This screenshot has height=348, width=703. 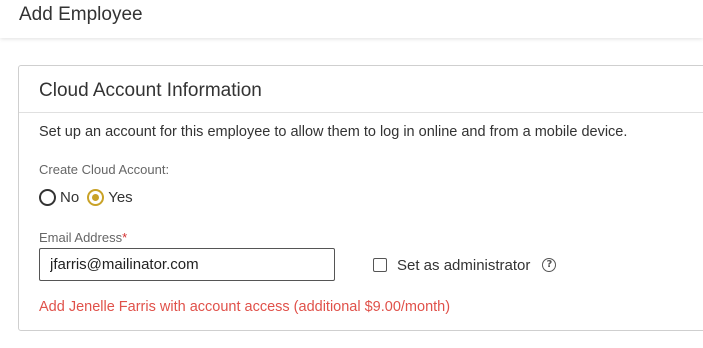 I want to click on section-title: Cloud Account Information, so click(x=150, y=90).